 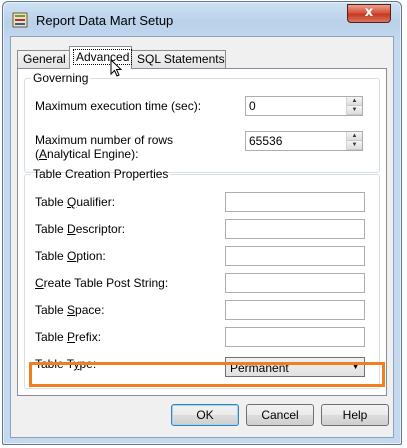 What do you see at coordinates (181, 59) in the screenshot?
I see `tab-sql-statements-label: SQL Statements` at bounding box center [181, 59].